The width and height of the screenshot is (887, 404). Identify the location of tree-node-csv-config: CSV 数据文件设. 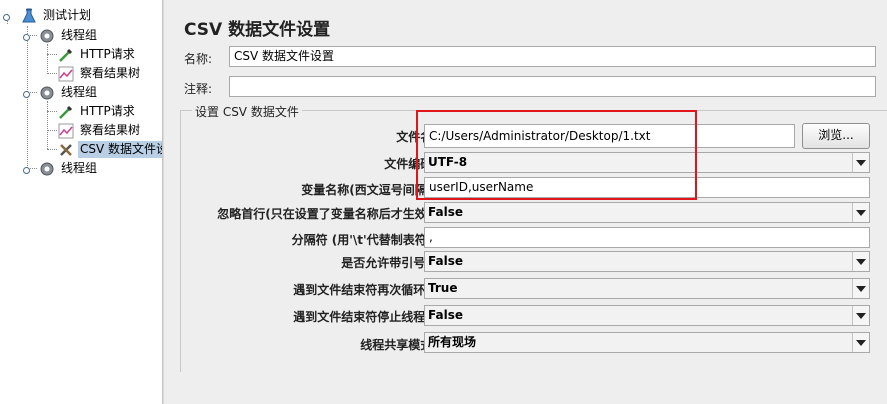
(110, 149).